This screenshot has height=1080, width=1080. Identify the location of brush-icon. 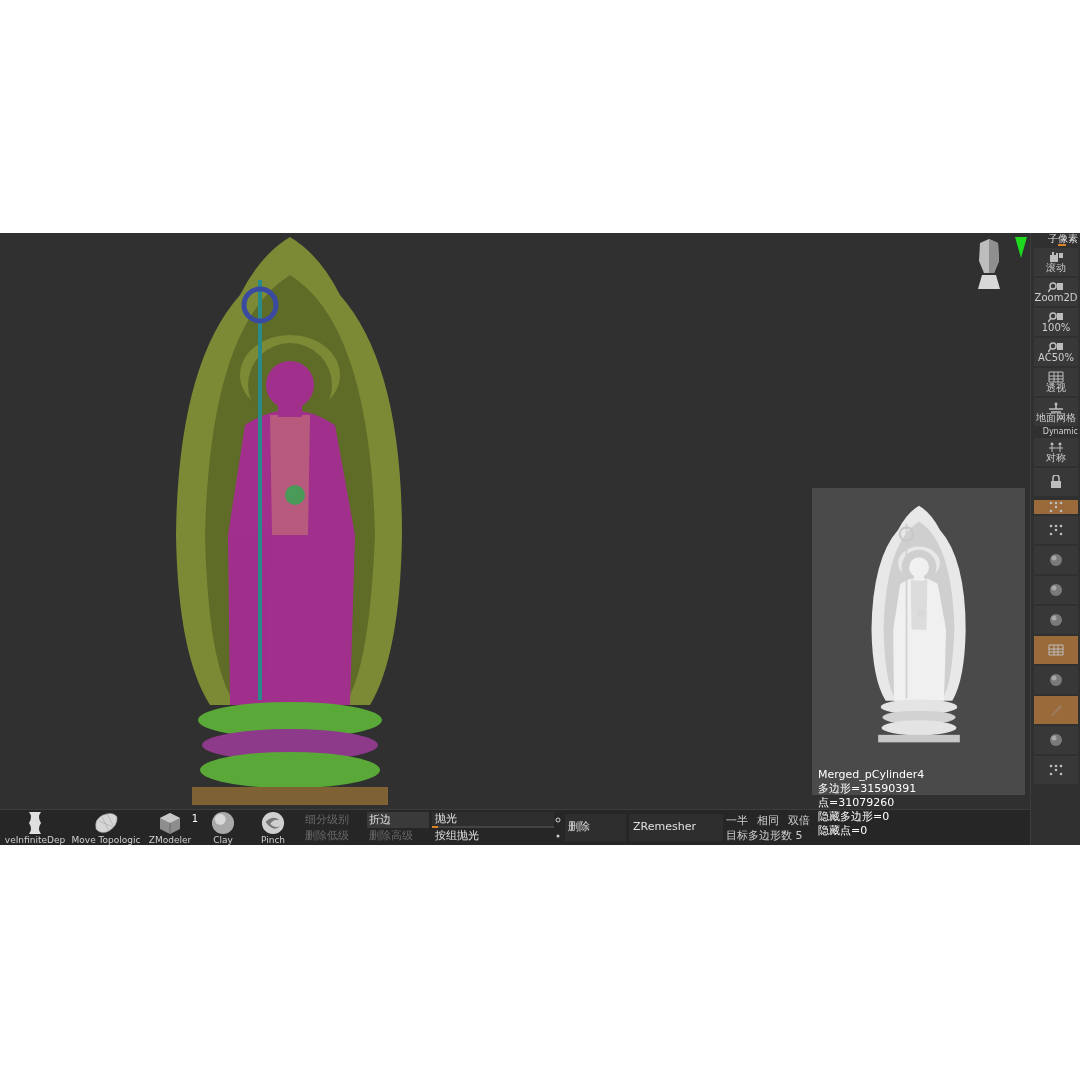
(1056, 710).